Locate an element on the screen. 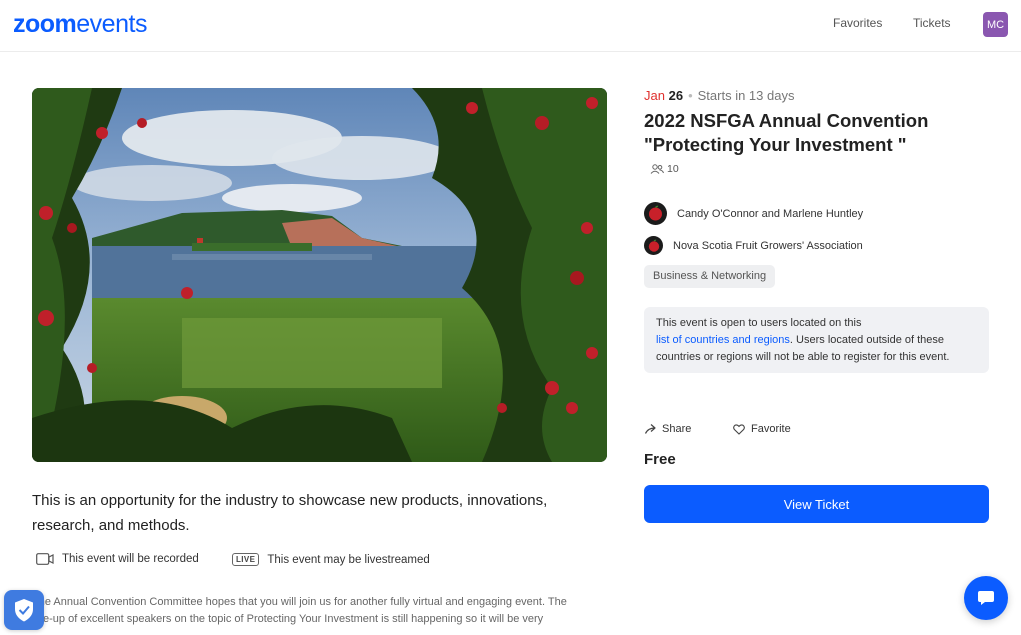 Image resolution: width=1021 pixels, height=635 pixels. starts-in-text: Starts in 13 days is located at coordinates (746, 95).